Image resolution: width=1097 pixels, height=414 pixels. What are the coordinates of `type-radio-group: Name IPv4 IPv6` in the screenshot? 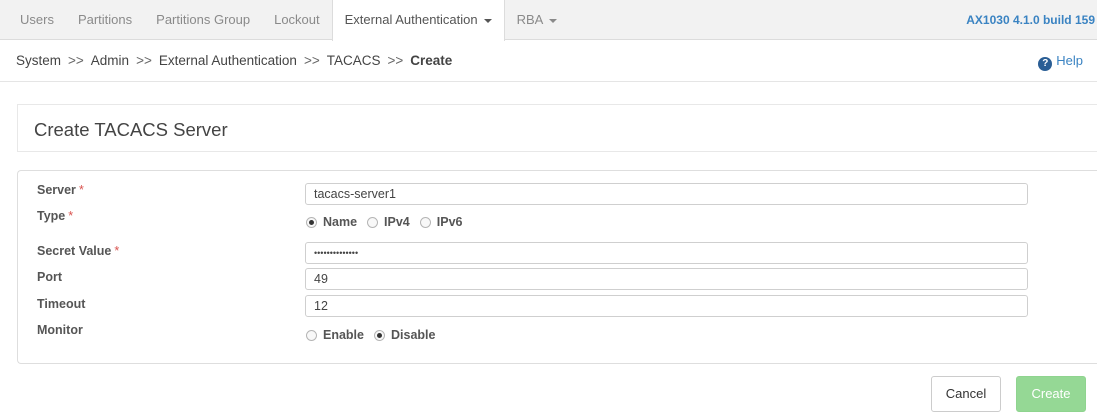 It's located at (389, 222).